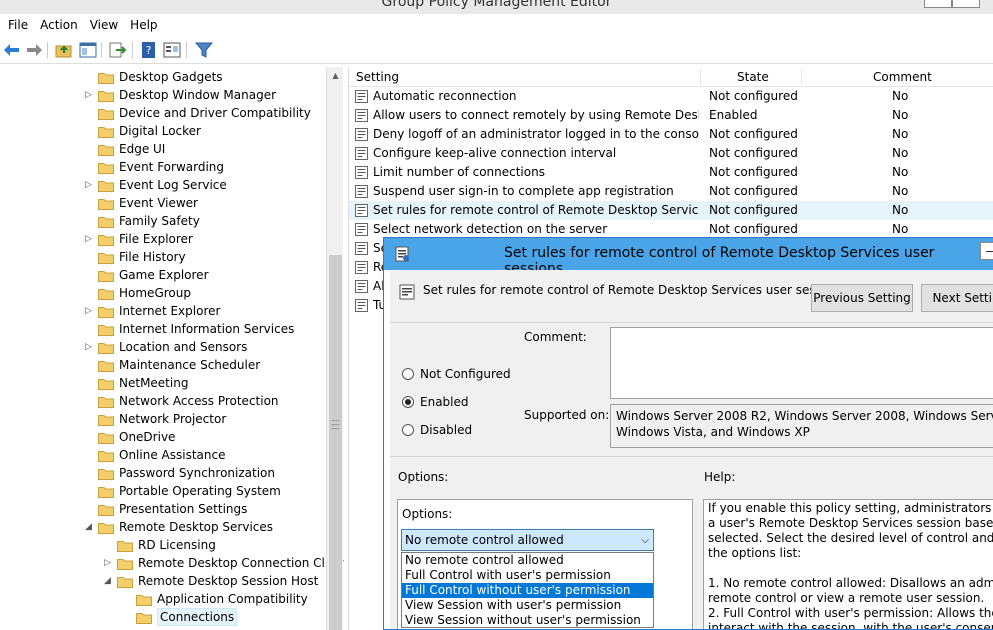 This screenshot has width=993, height=630. I want to click on menu-view: View, so click(104, 25).